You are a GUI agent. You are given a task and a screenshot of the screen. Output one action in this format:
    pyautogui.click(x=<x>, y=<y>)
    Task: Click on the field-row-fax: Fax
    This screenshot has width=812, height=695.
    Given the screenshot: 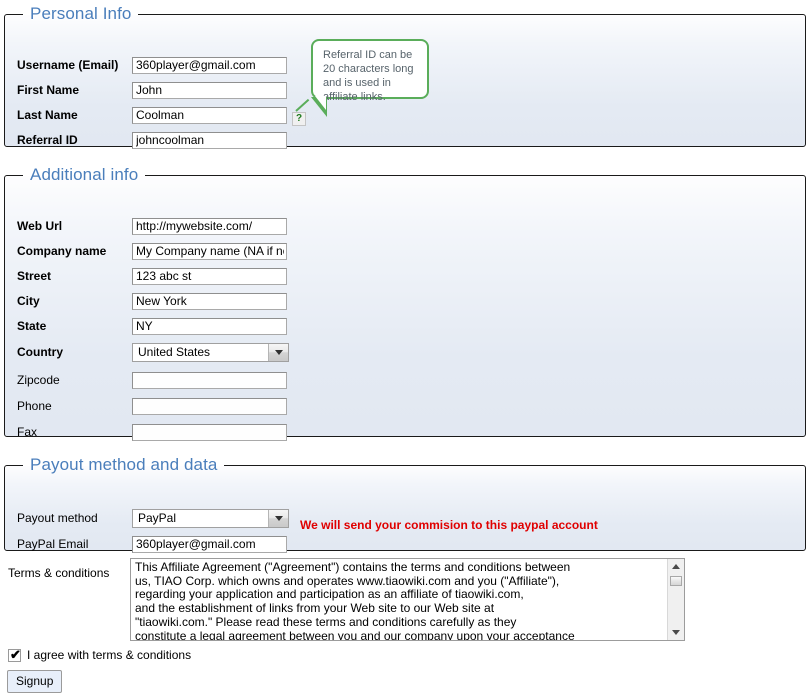 What is the action you would take?
    pyautogui.click(x=152, y=432)
    